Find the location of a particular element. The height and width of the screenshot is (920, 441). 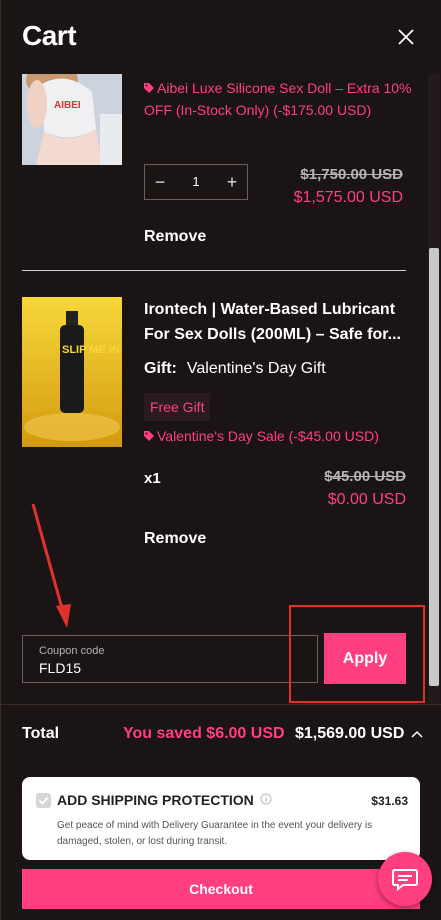

original-price: $1,750.00 USD is located at coordinates (351, 174).